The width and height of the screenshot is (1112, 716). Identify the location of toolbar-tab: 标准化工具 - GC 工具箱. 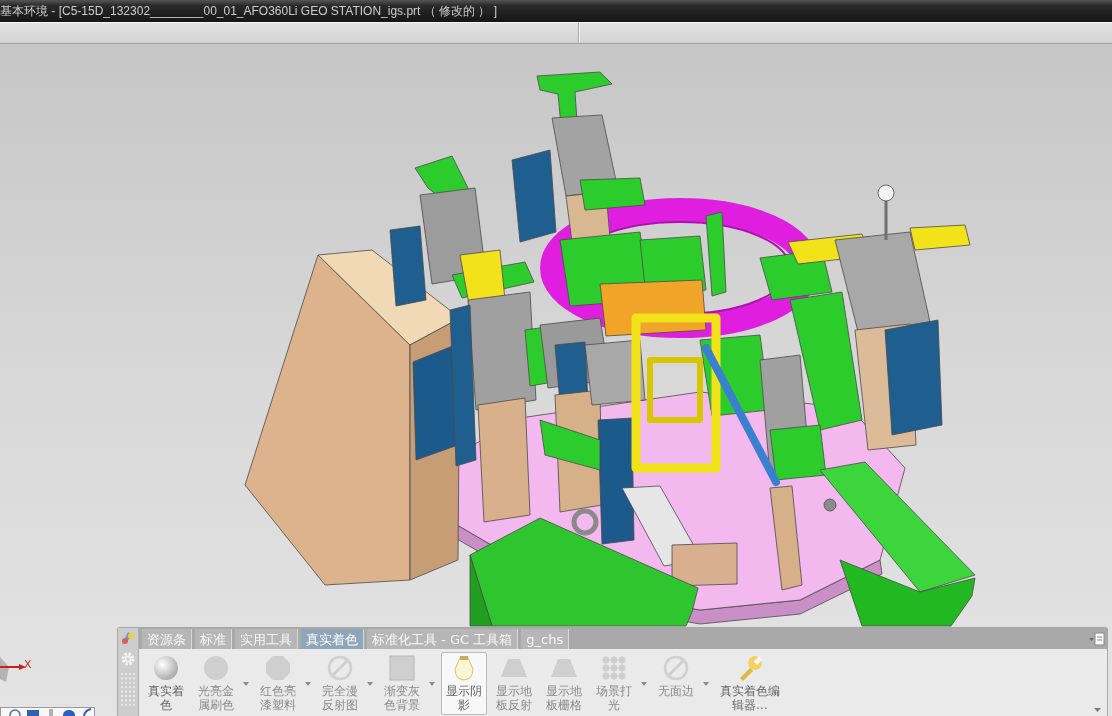
(443, 639).